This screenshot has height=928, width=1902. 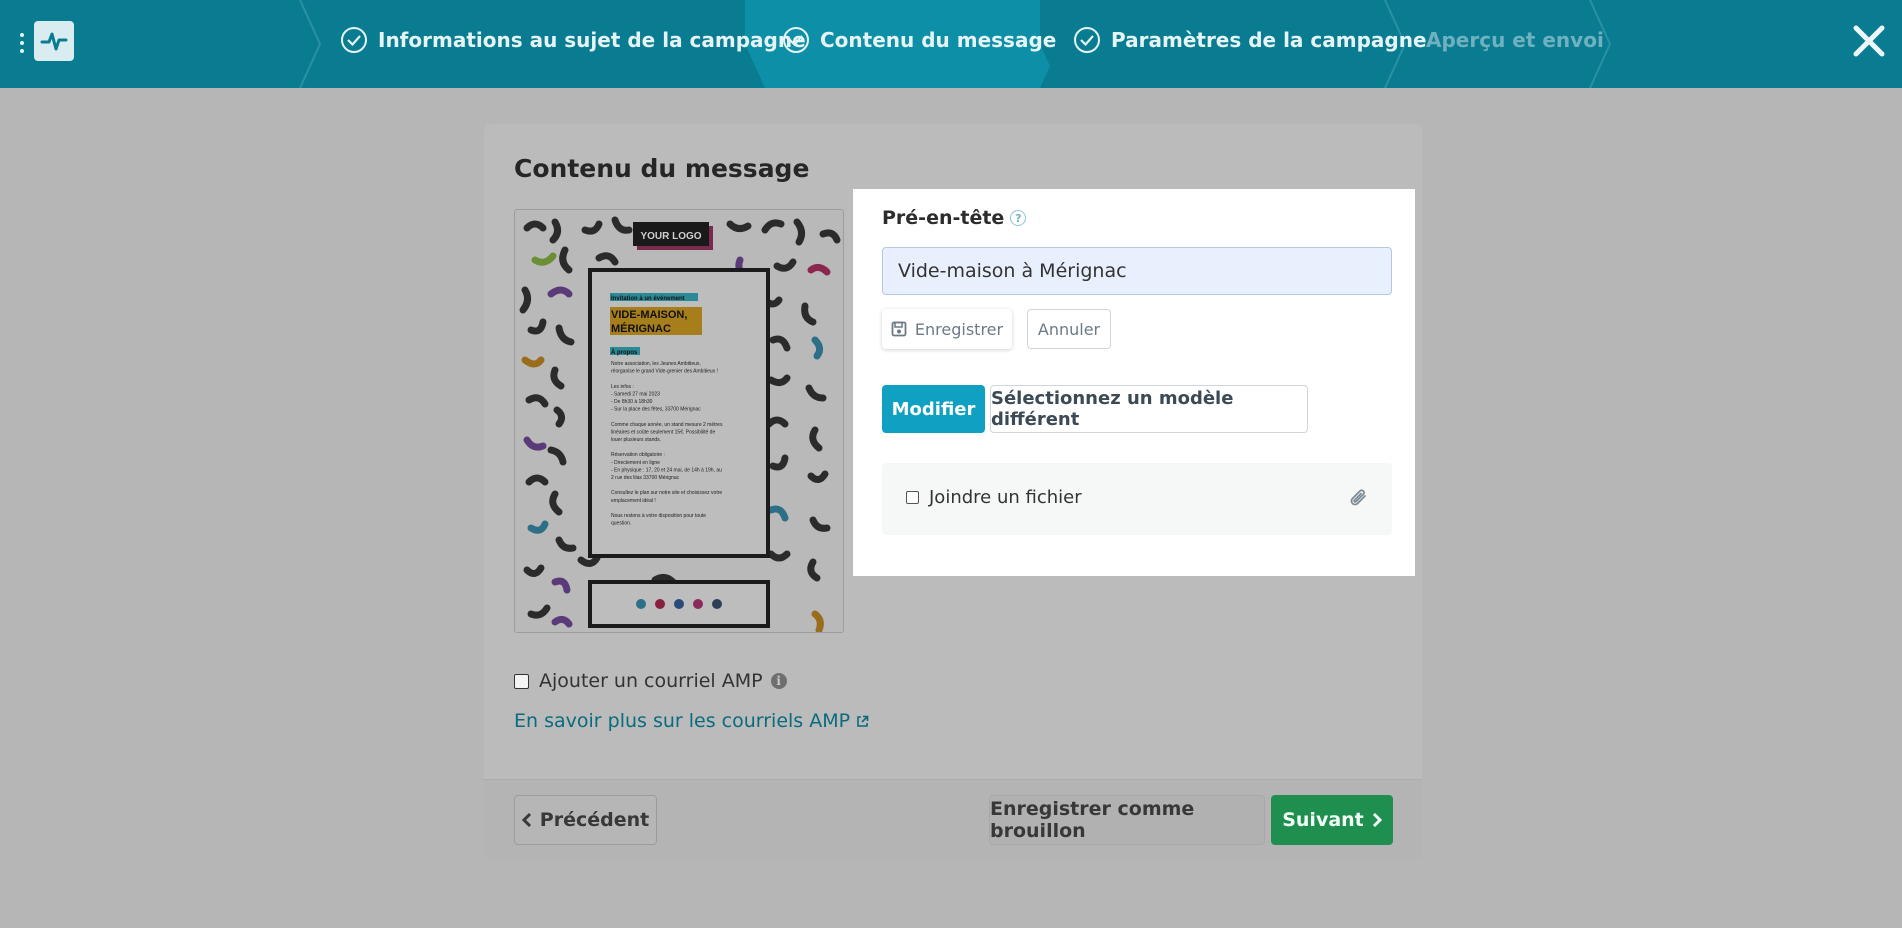 I want to click on previous-button-label: Précédent, so click(x=594, y=820).